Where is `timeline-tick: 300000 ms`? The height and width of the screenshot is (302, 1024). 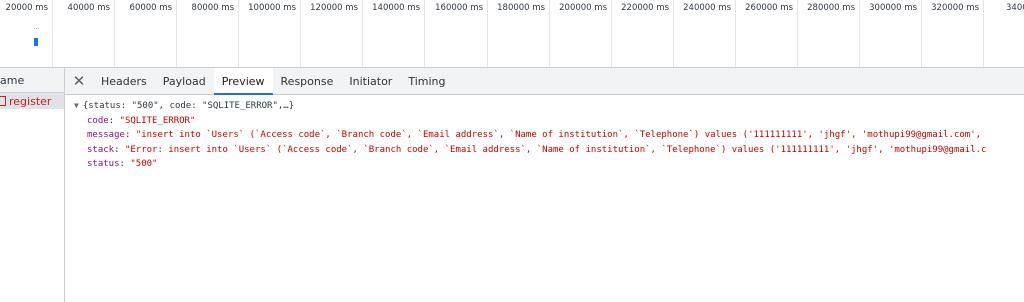
timeline-tick: 300000 ms is located at coordinates (891, 33).